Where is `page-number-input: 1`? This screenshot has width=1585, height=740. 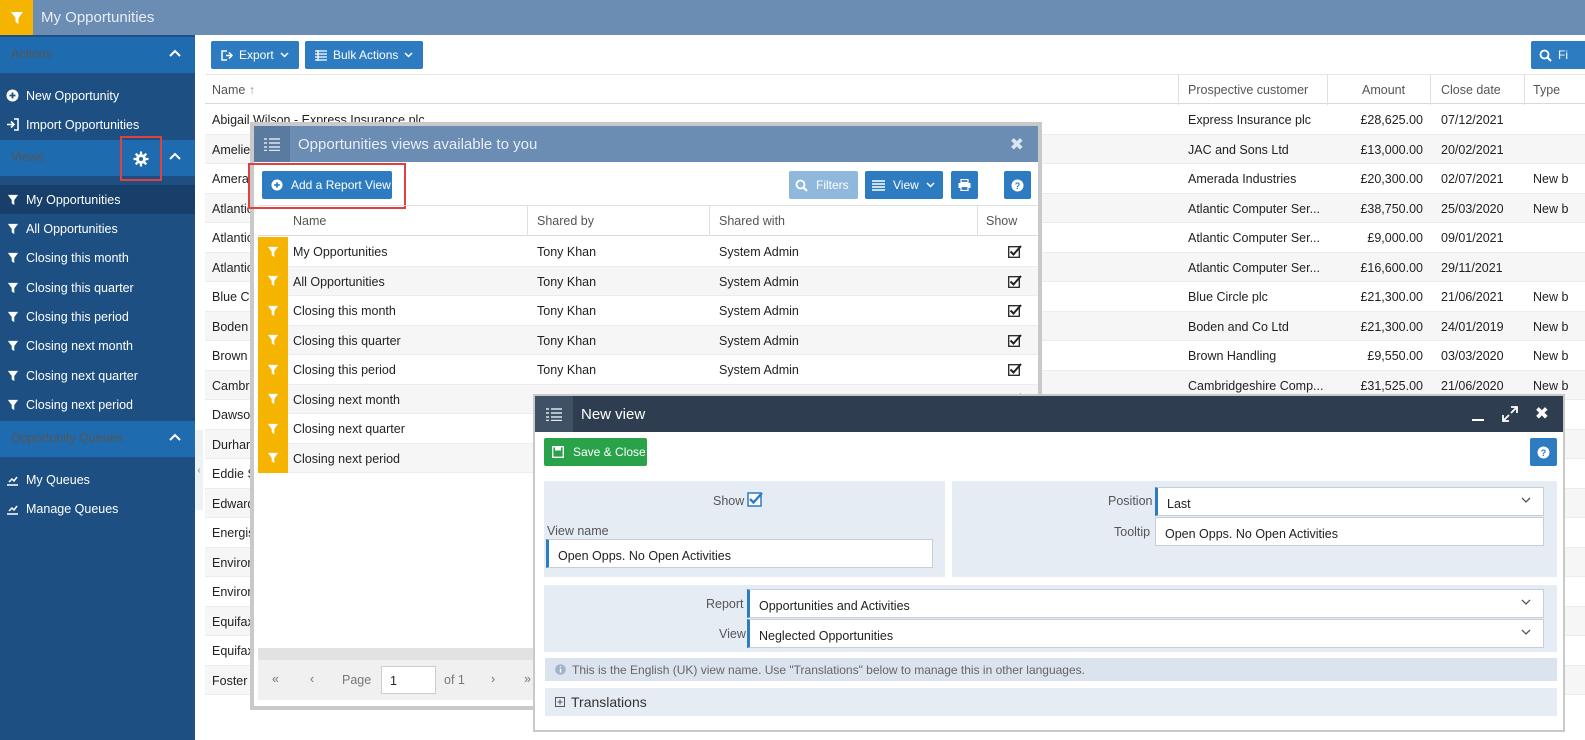
page-number-input: 1 is located at coordinates (408, 680).